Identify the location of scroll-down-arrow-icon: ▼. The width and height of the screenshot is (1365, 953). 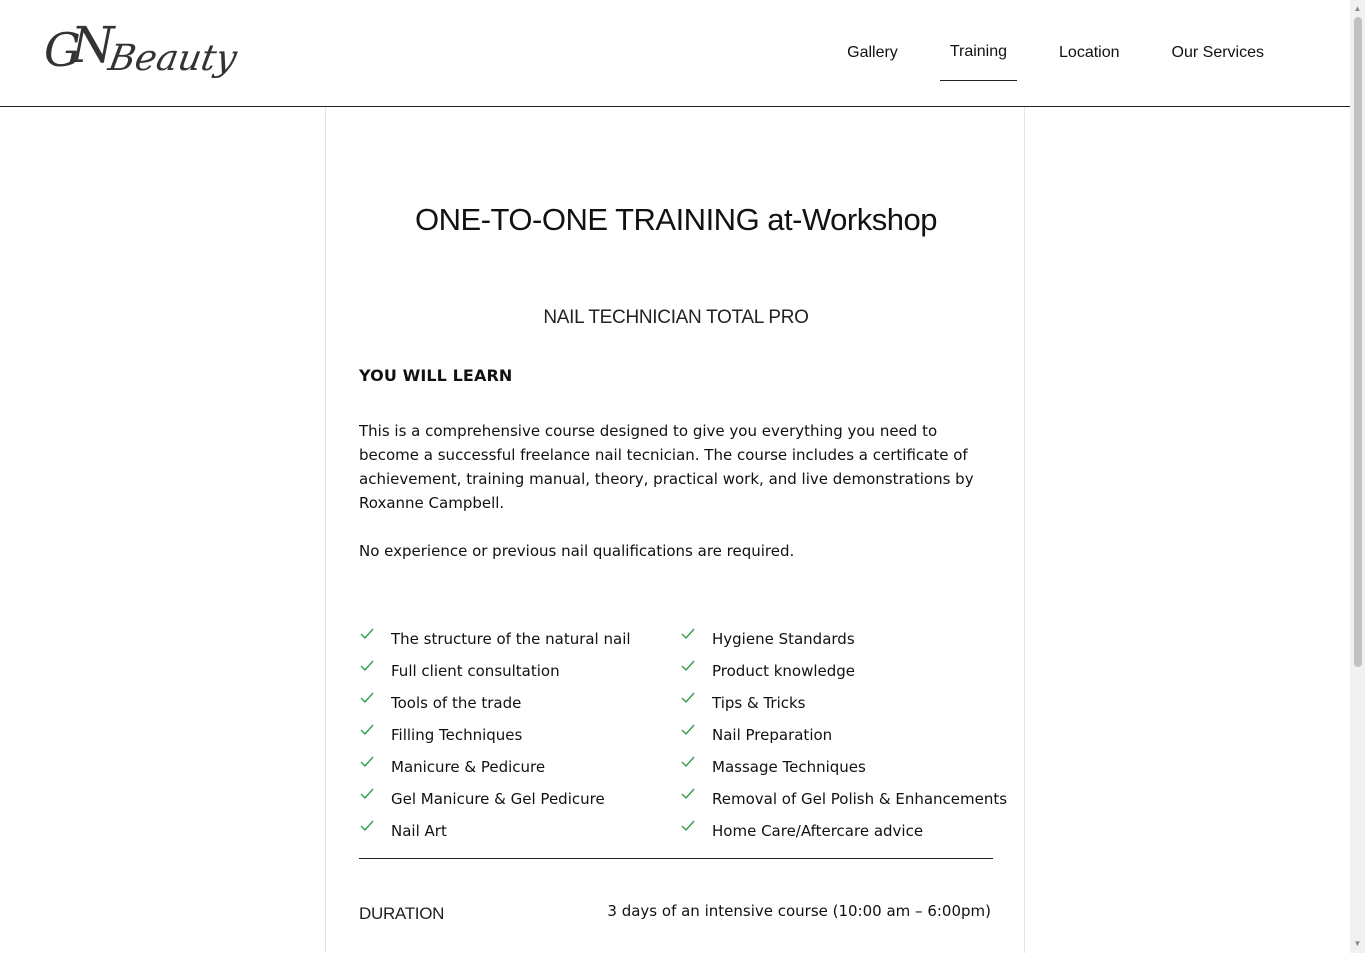
(1357, 944).